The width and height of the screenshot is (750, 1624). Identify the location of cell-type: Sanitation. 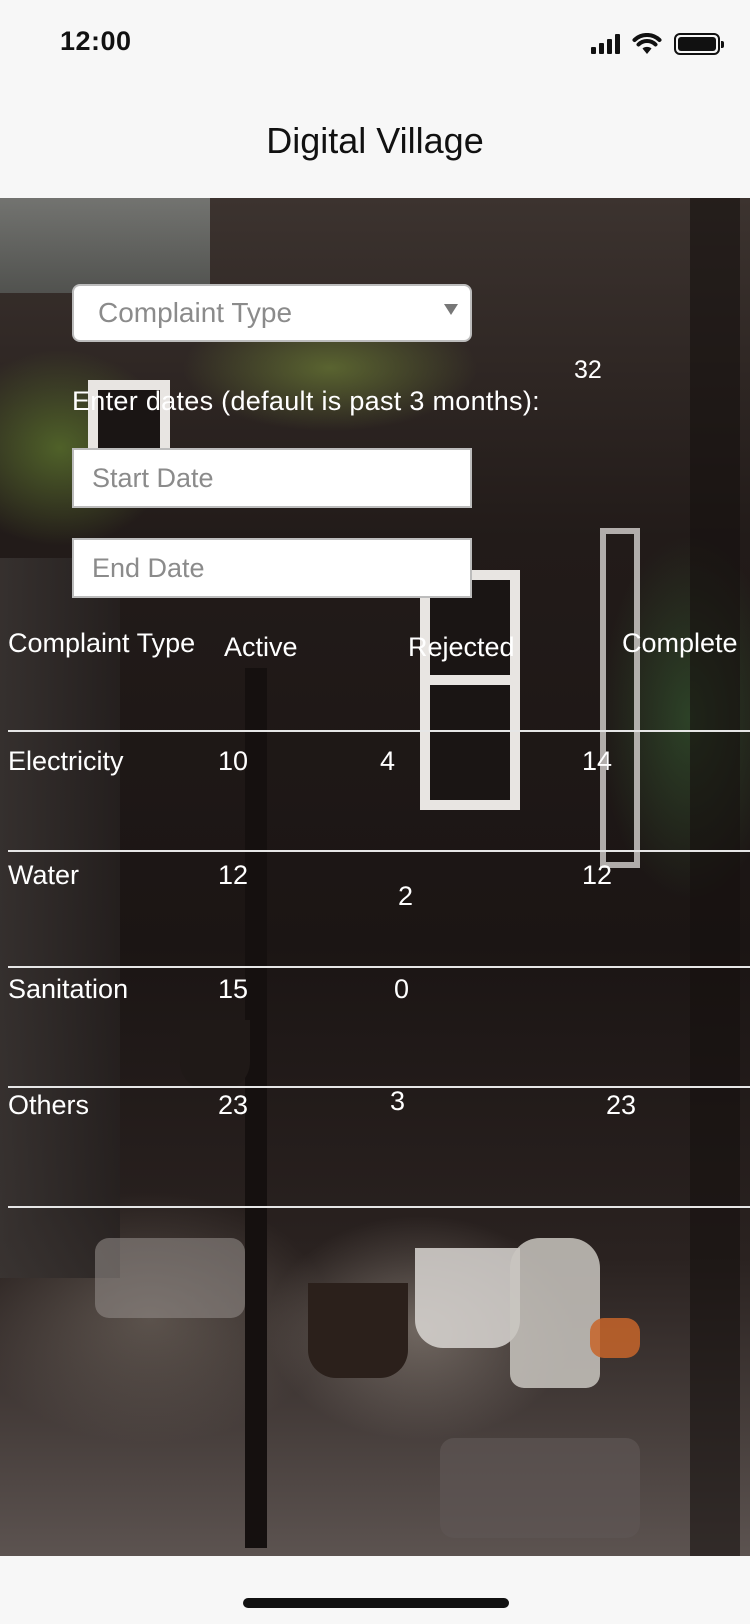
(68, 989).